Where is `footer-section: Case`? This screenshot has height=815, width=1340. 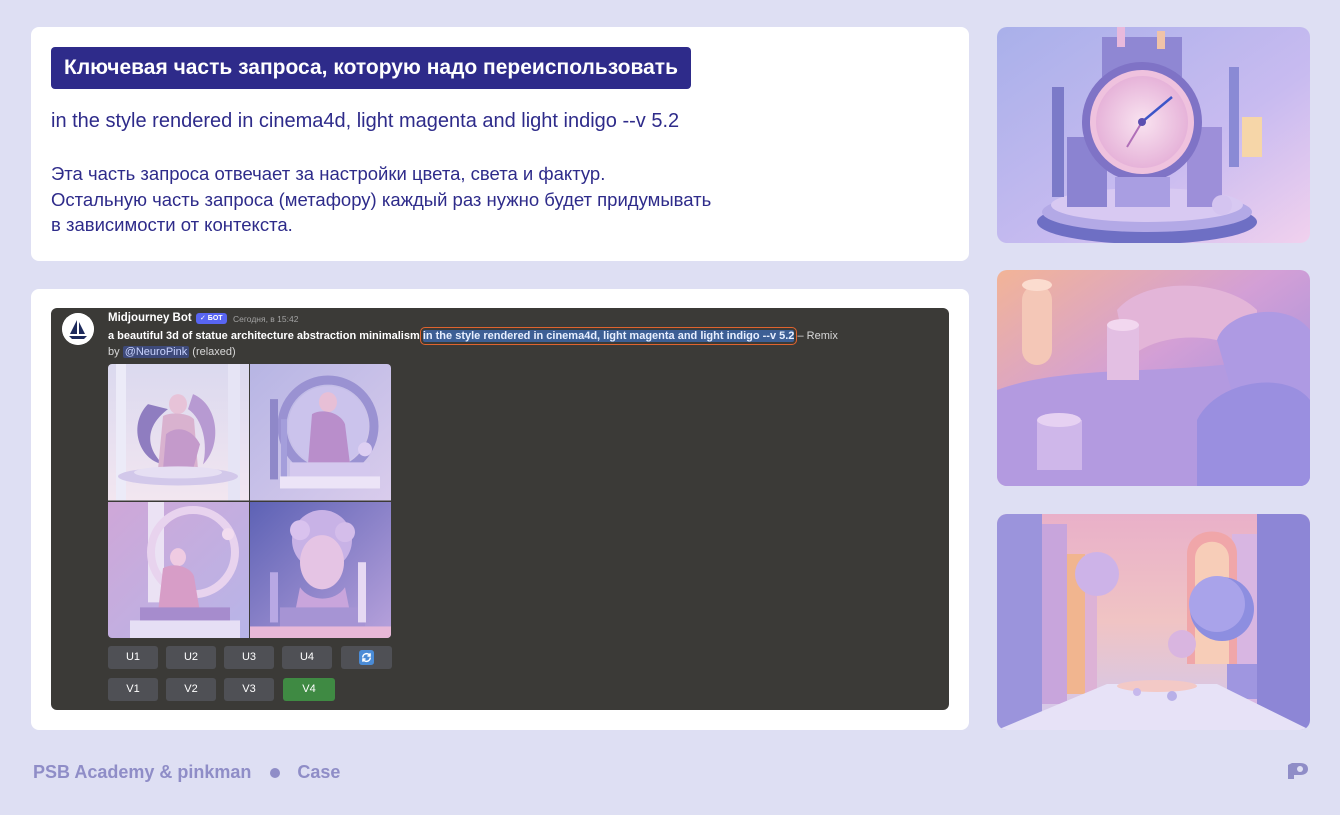
footer-section: Case is located at coordinates (319, 772).